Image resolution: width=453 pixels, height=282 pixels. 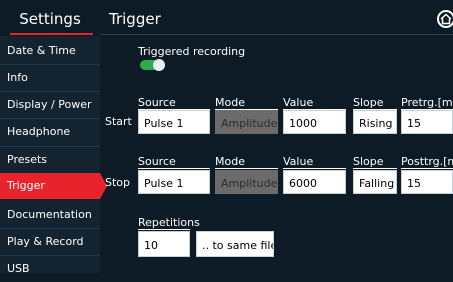 I want to click on stop-posttrigger-header: Posttrg.[ms], so click(x=427, y=161).